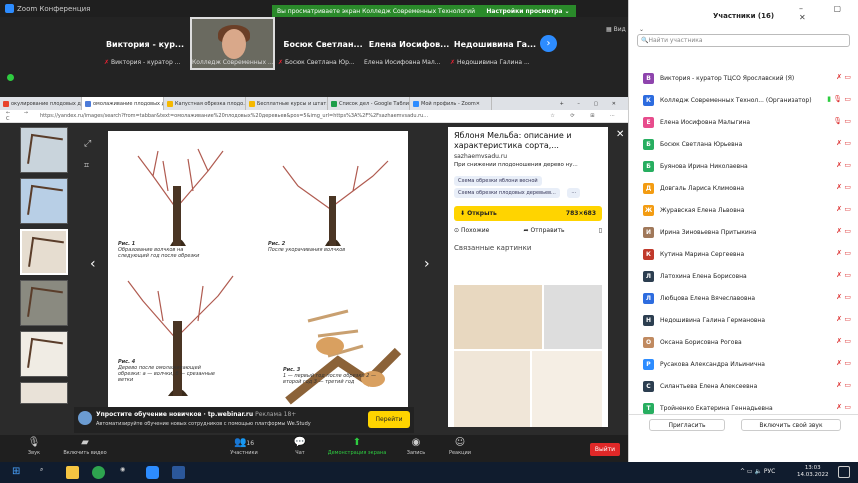  What do you see at coordinates (10, 77) in the screenshot?
I see `shield-icon` at bounding box center [10, 77].